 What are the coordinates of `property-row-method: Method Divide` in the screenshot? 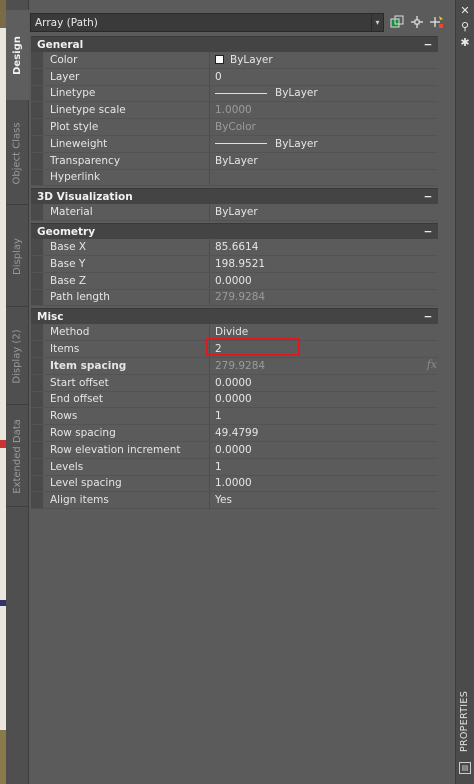 It's located at (234, 333).